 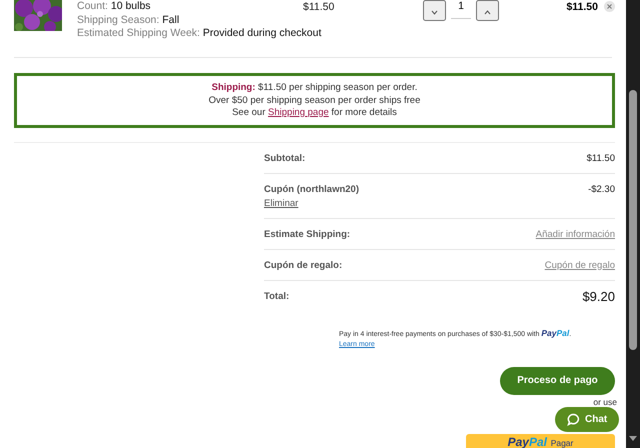 What do you see at coordinates (579, 265) in the screenshot?
I see `summary-link: Cupón de regalo` at bounding box center [579, 265].